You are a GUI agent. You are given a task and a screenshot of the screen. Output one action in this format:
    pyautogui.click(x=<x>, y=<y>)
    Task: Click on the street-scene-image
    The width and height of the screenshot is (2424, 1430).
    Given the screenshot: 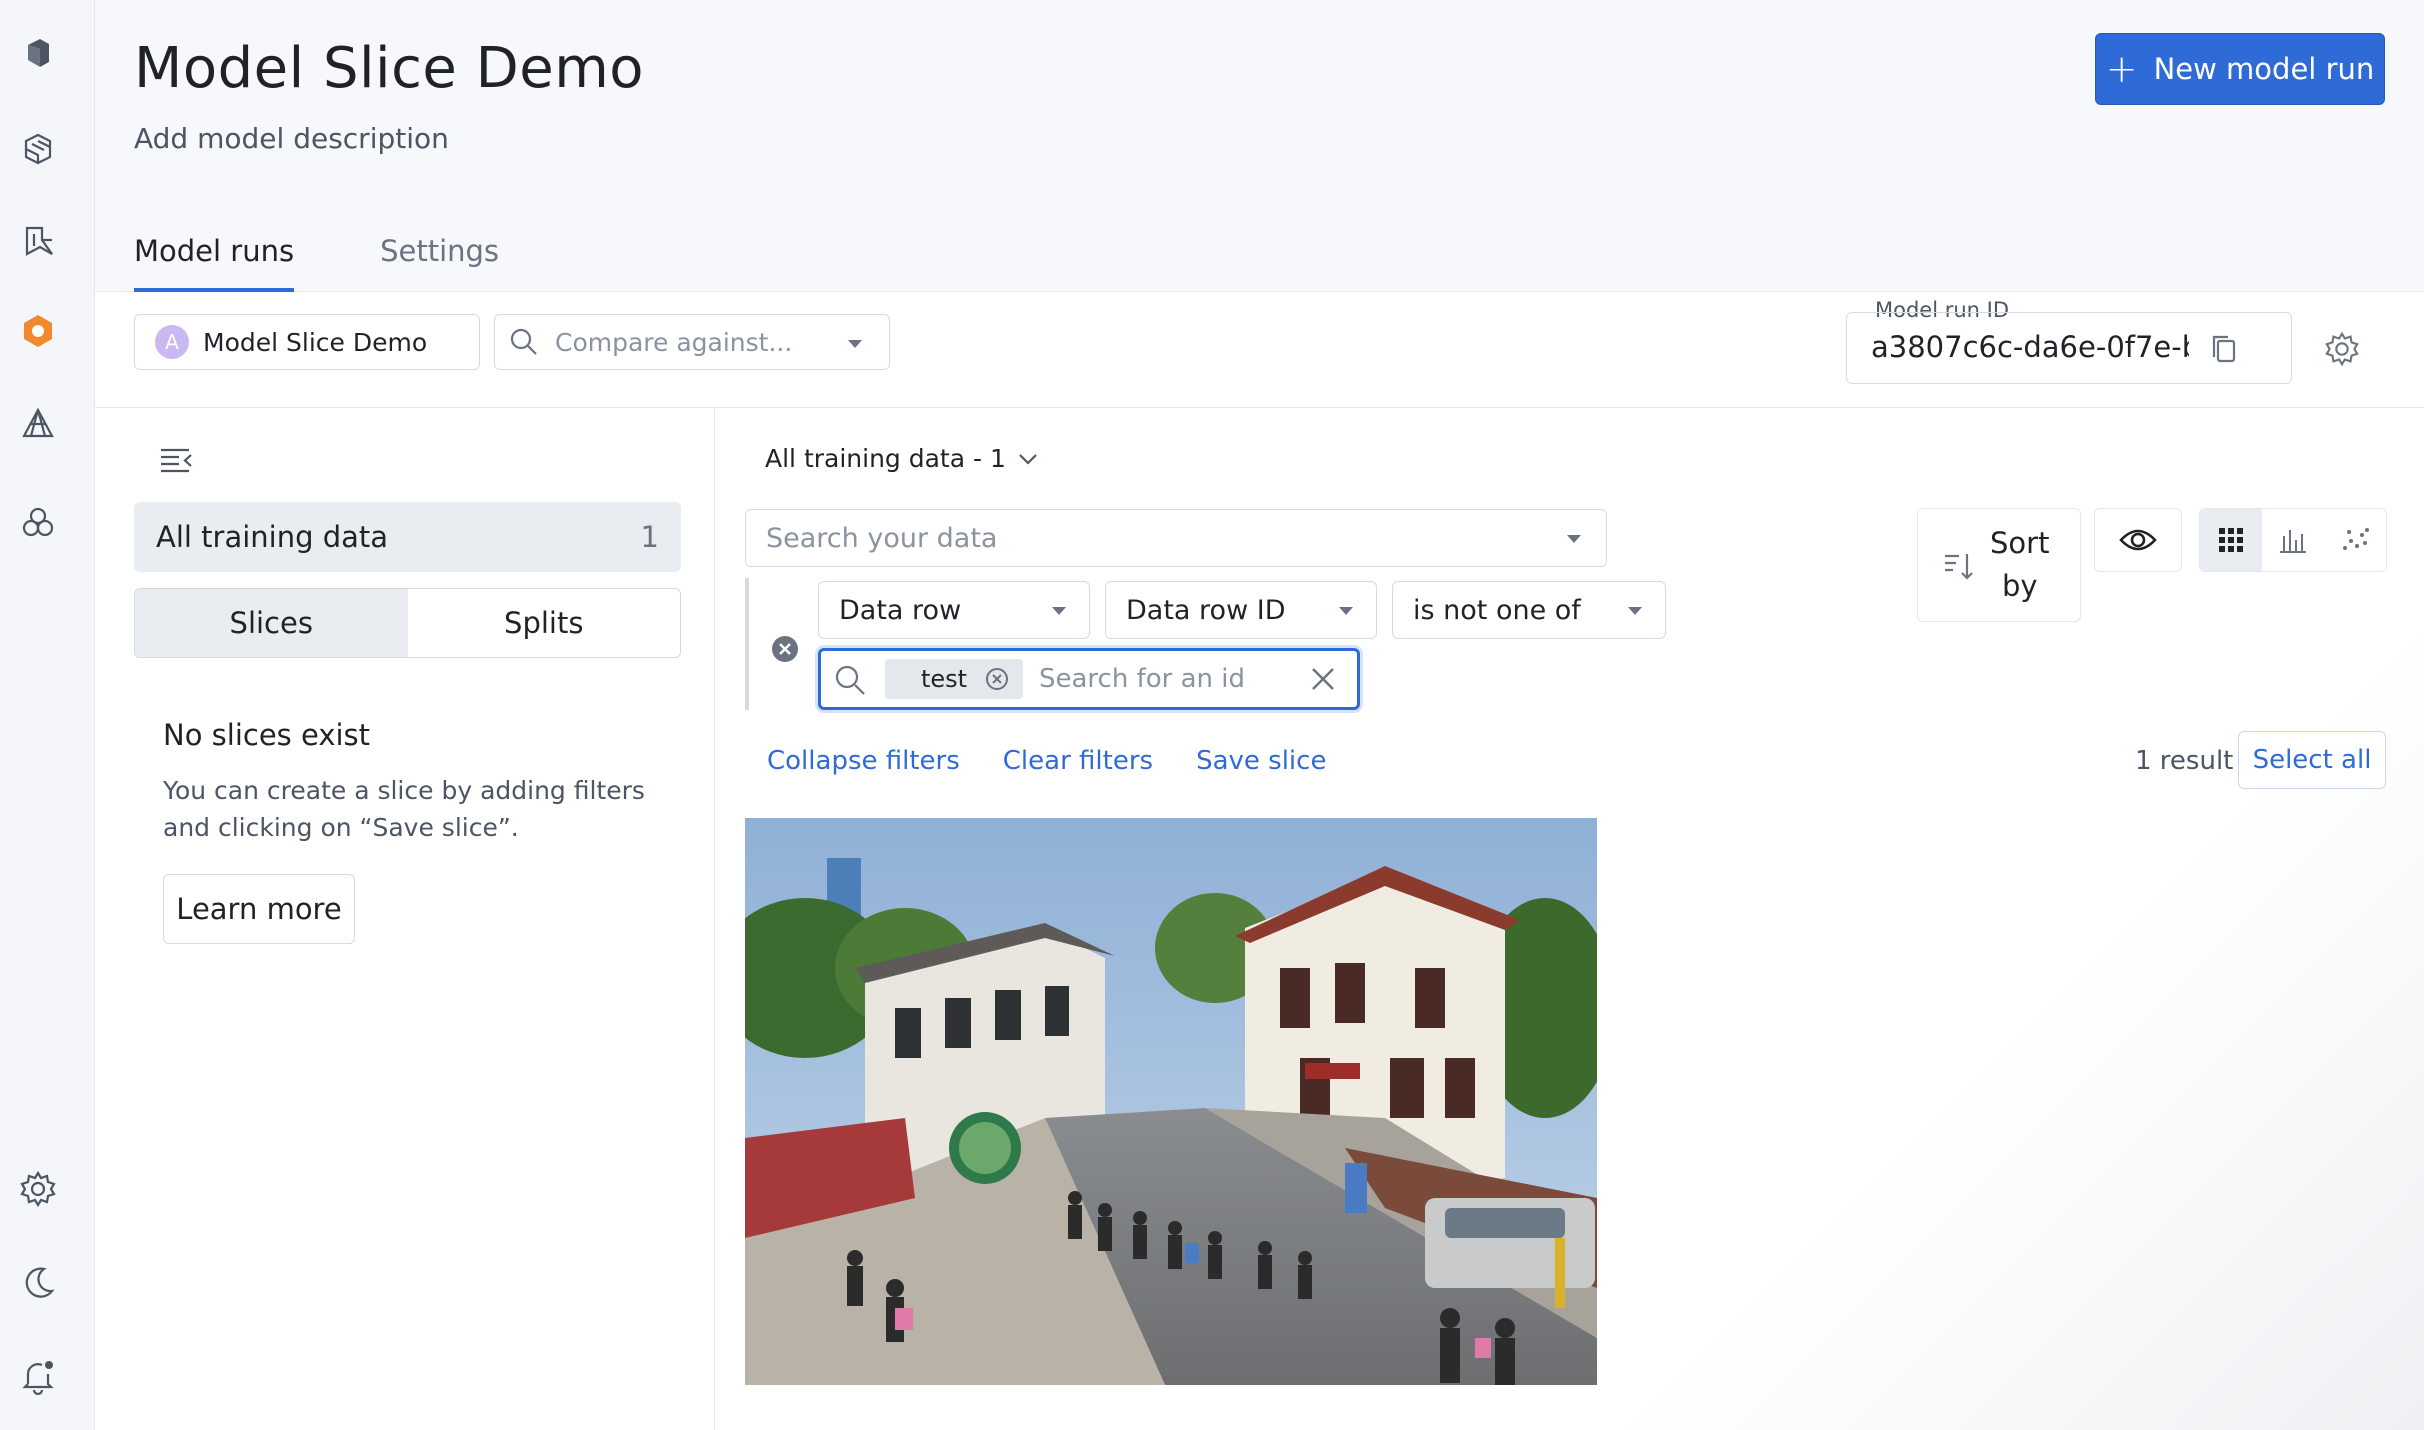 What is the action you would take?
    pyautogui.click(x=1171, y=1101)
    